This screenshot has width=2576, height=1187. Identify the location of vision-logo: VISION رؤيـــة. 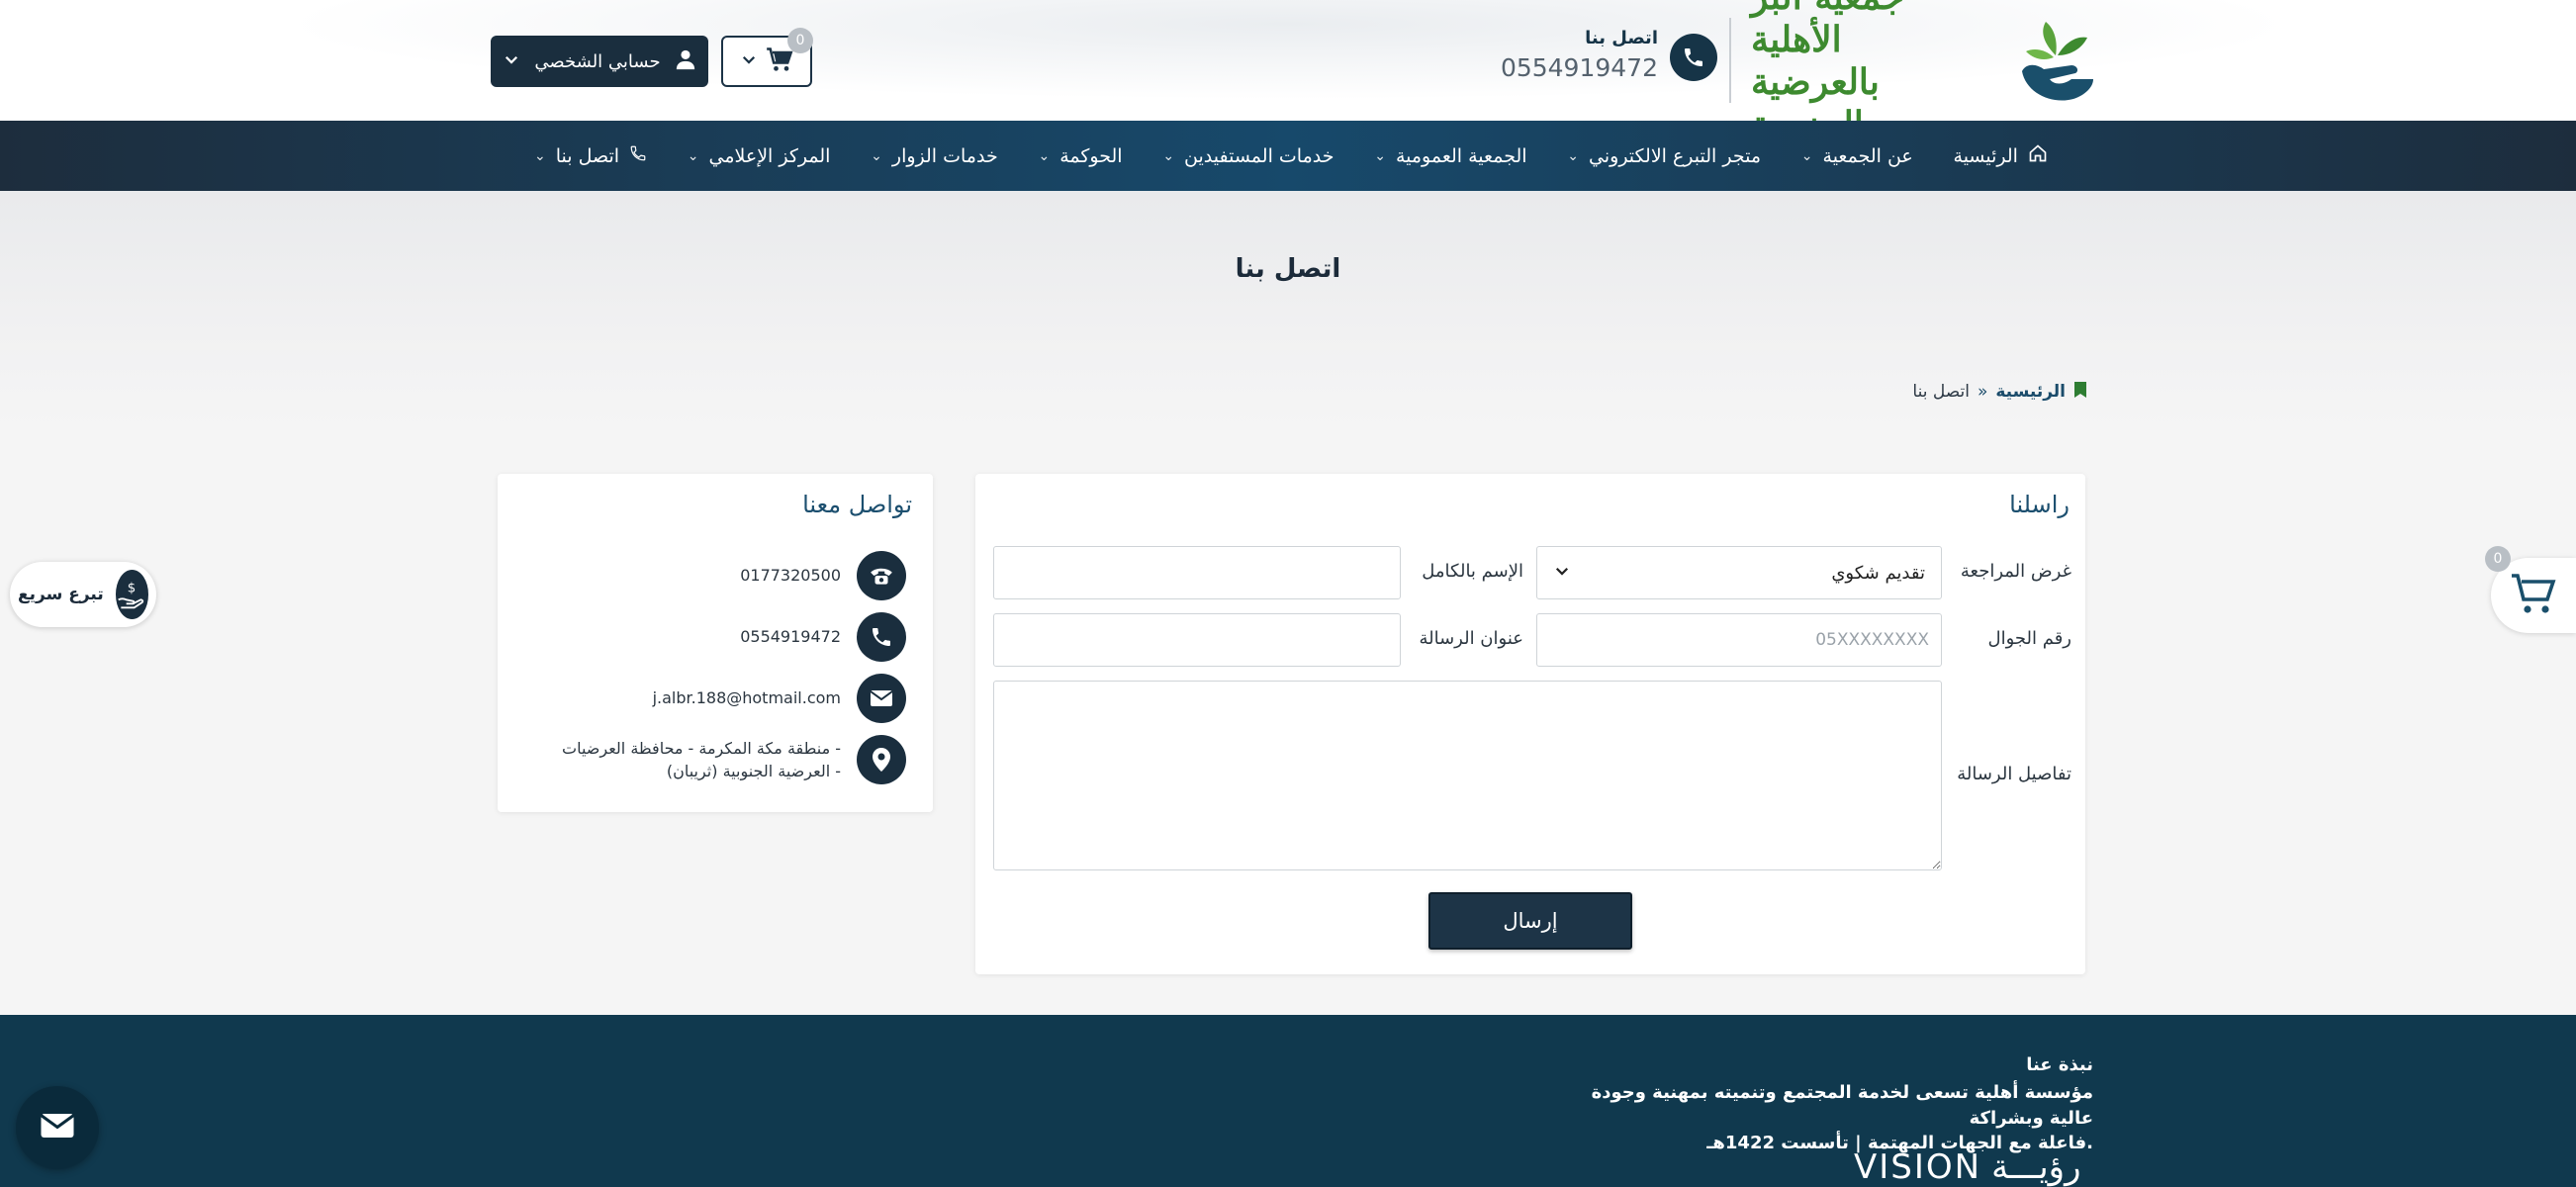
(1973, 1167).